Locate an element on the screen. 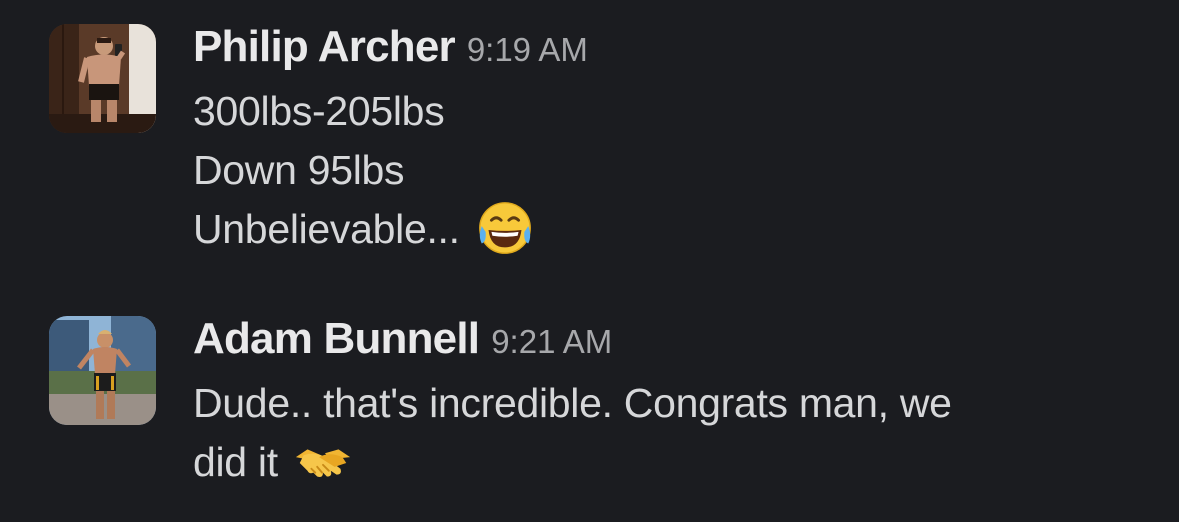  message-text-line: Down 95lbs is located at coordinates (299, 170).